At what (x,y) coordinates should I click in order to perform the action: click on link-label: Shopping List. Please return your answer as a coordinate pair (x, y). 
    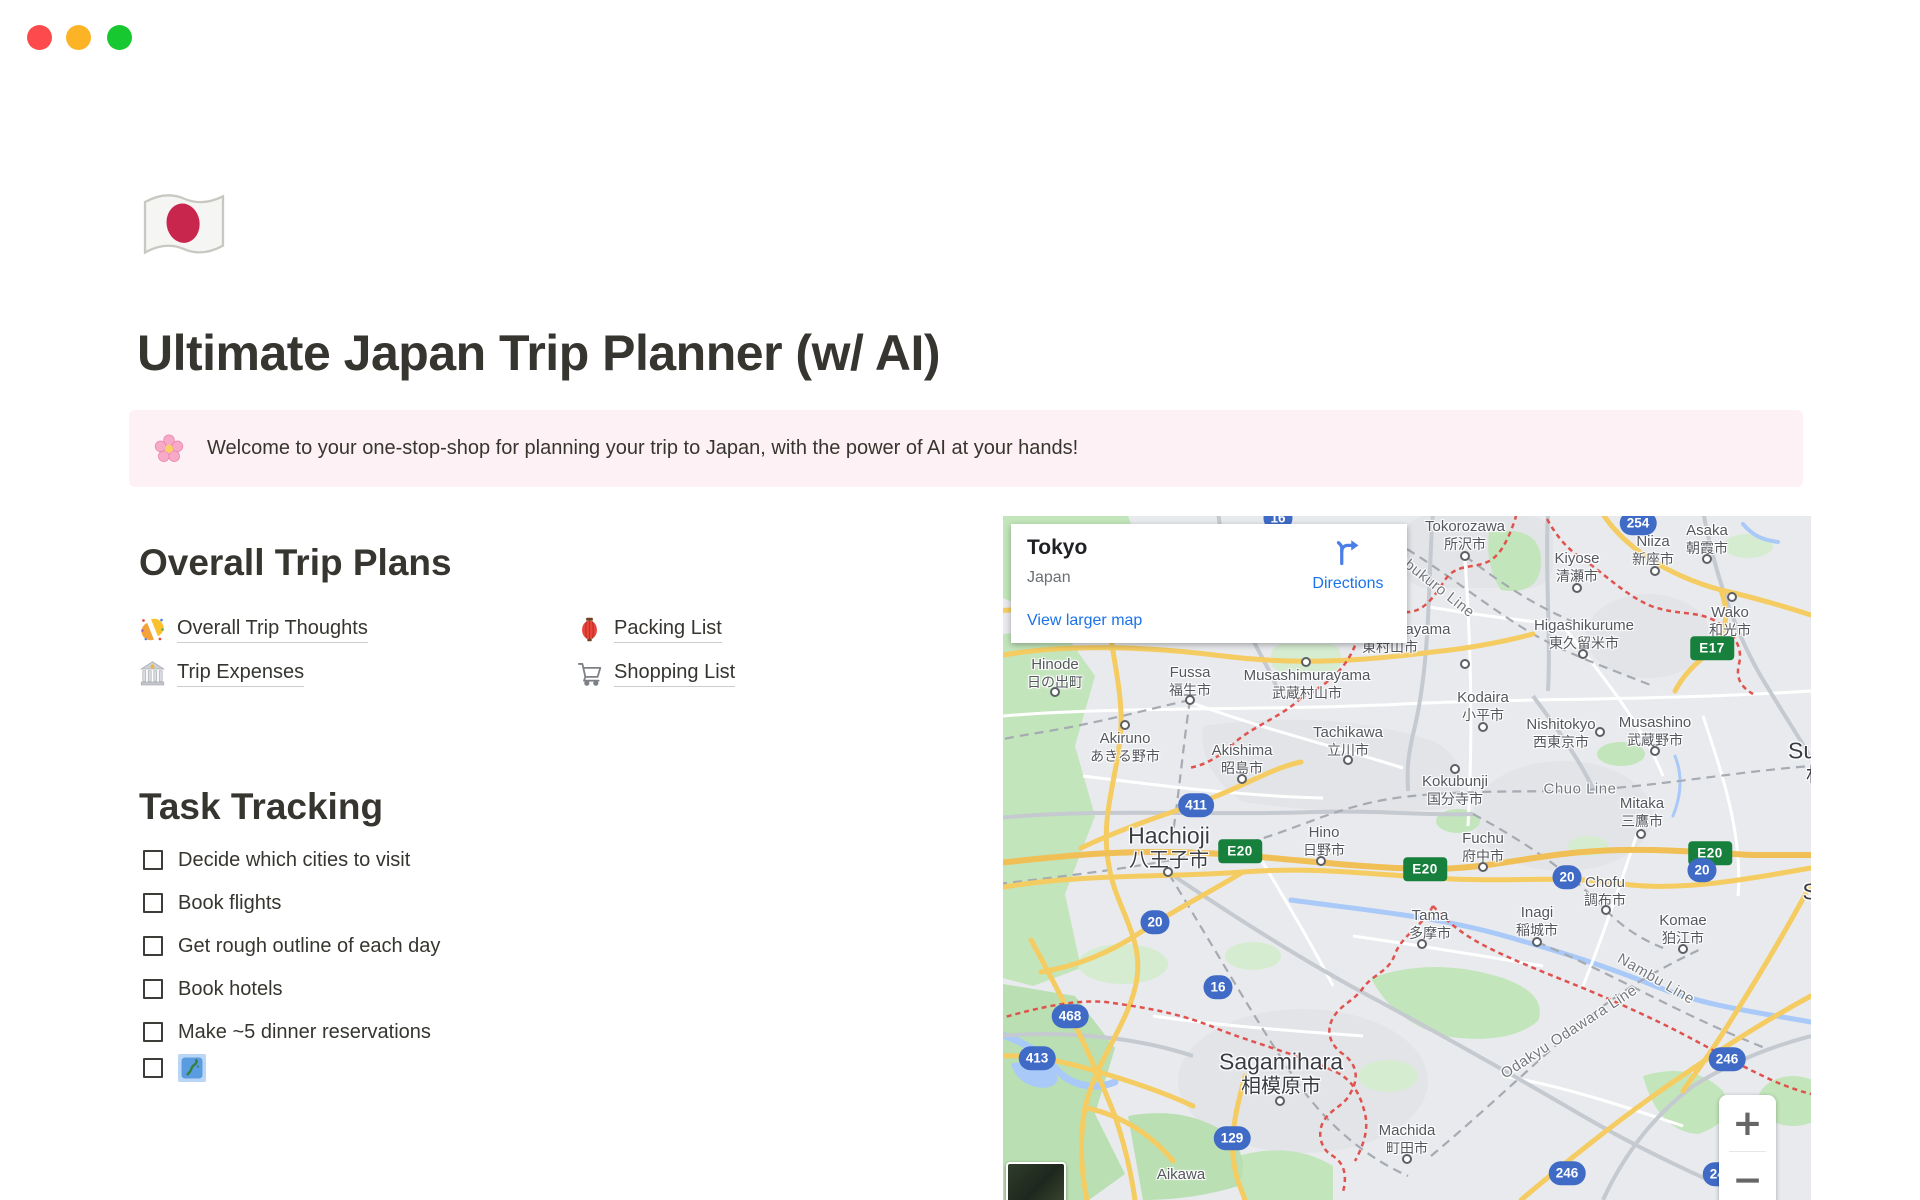
    Looking at the image, I should click on (675, 673).